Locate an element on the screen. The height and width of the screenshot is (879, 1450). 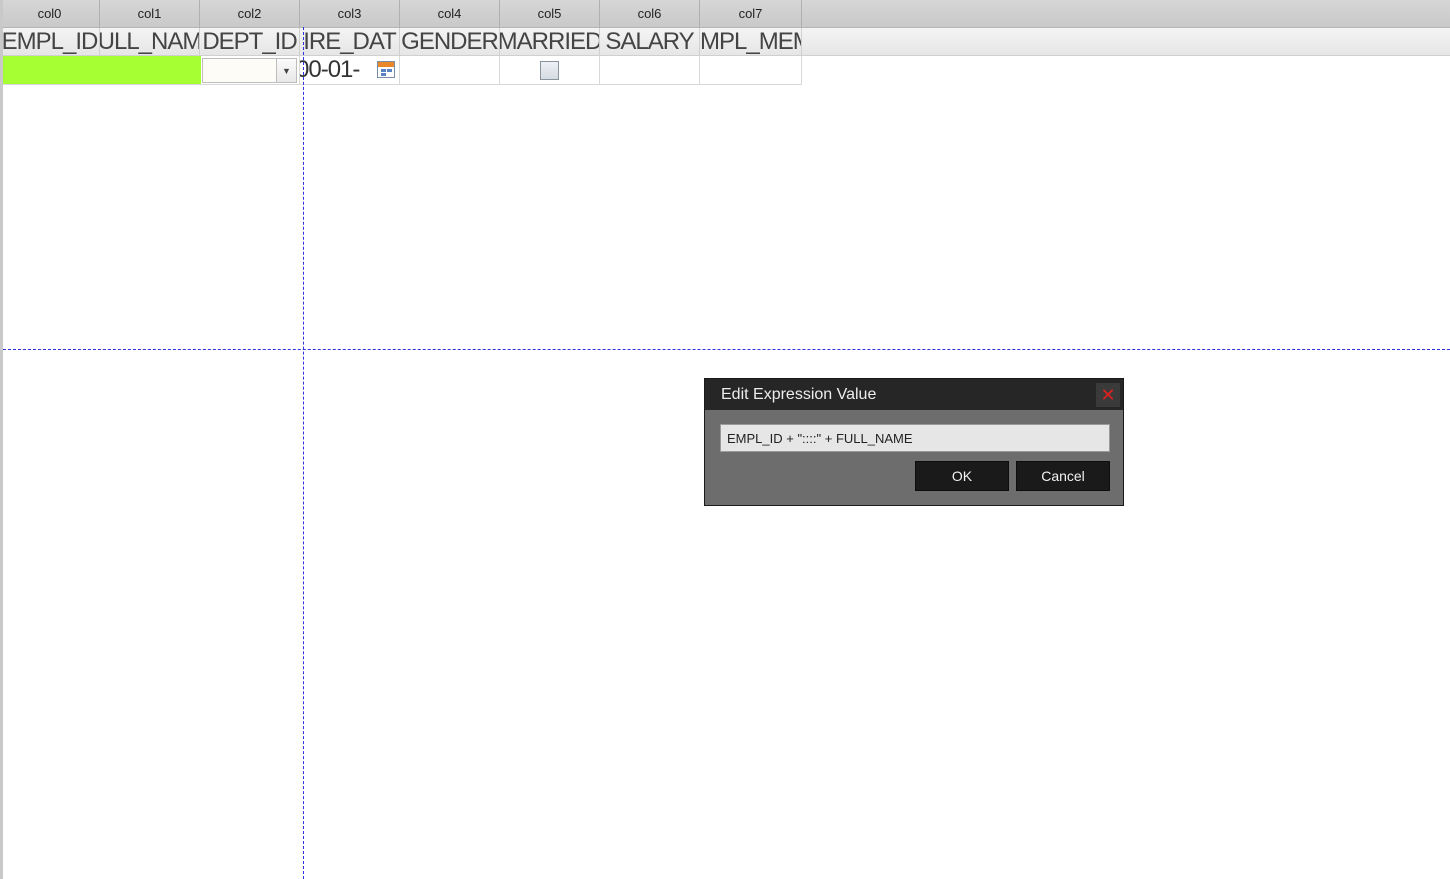
column-header-col2: col2 is located at coordinates (250, 13).